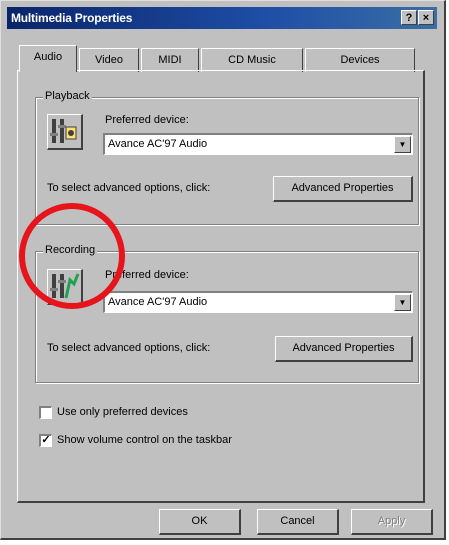 The height and width of the screenshot is (545, 449). What do you see at coordinates (222, 18) in the screenshot?
I see `title-bar: Multimedia Properties ? ×` at bounding box center [222, 18].